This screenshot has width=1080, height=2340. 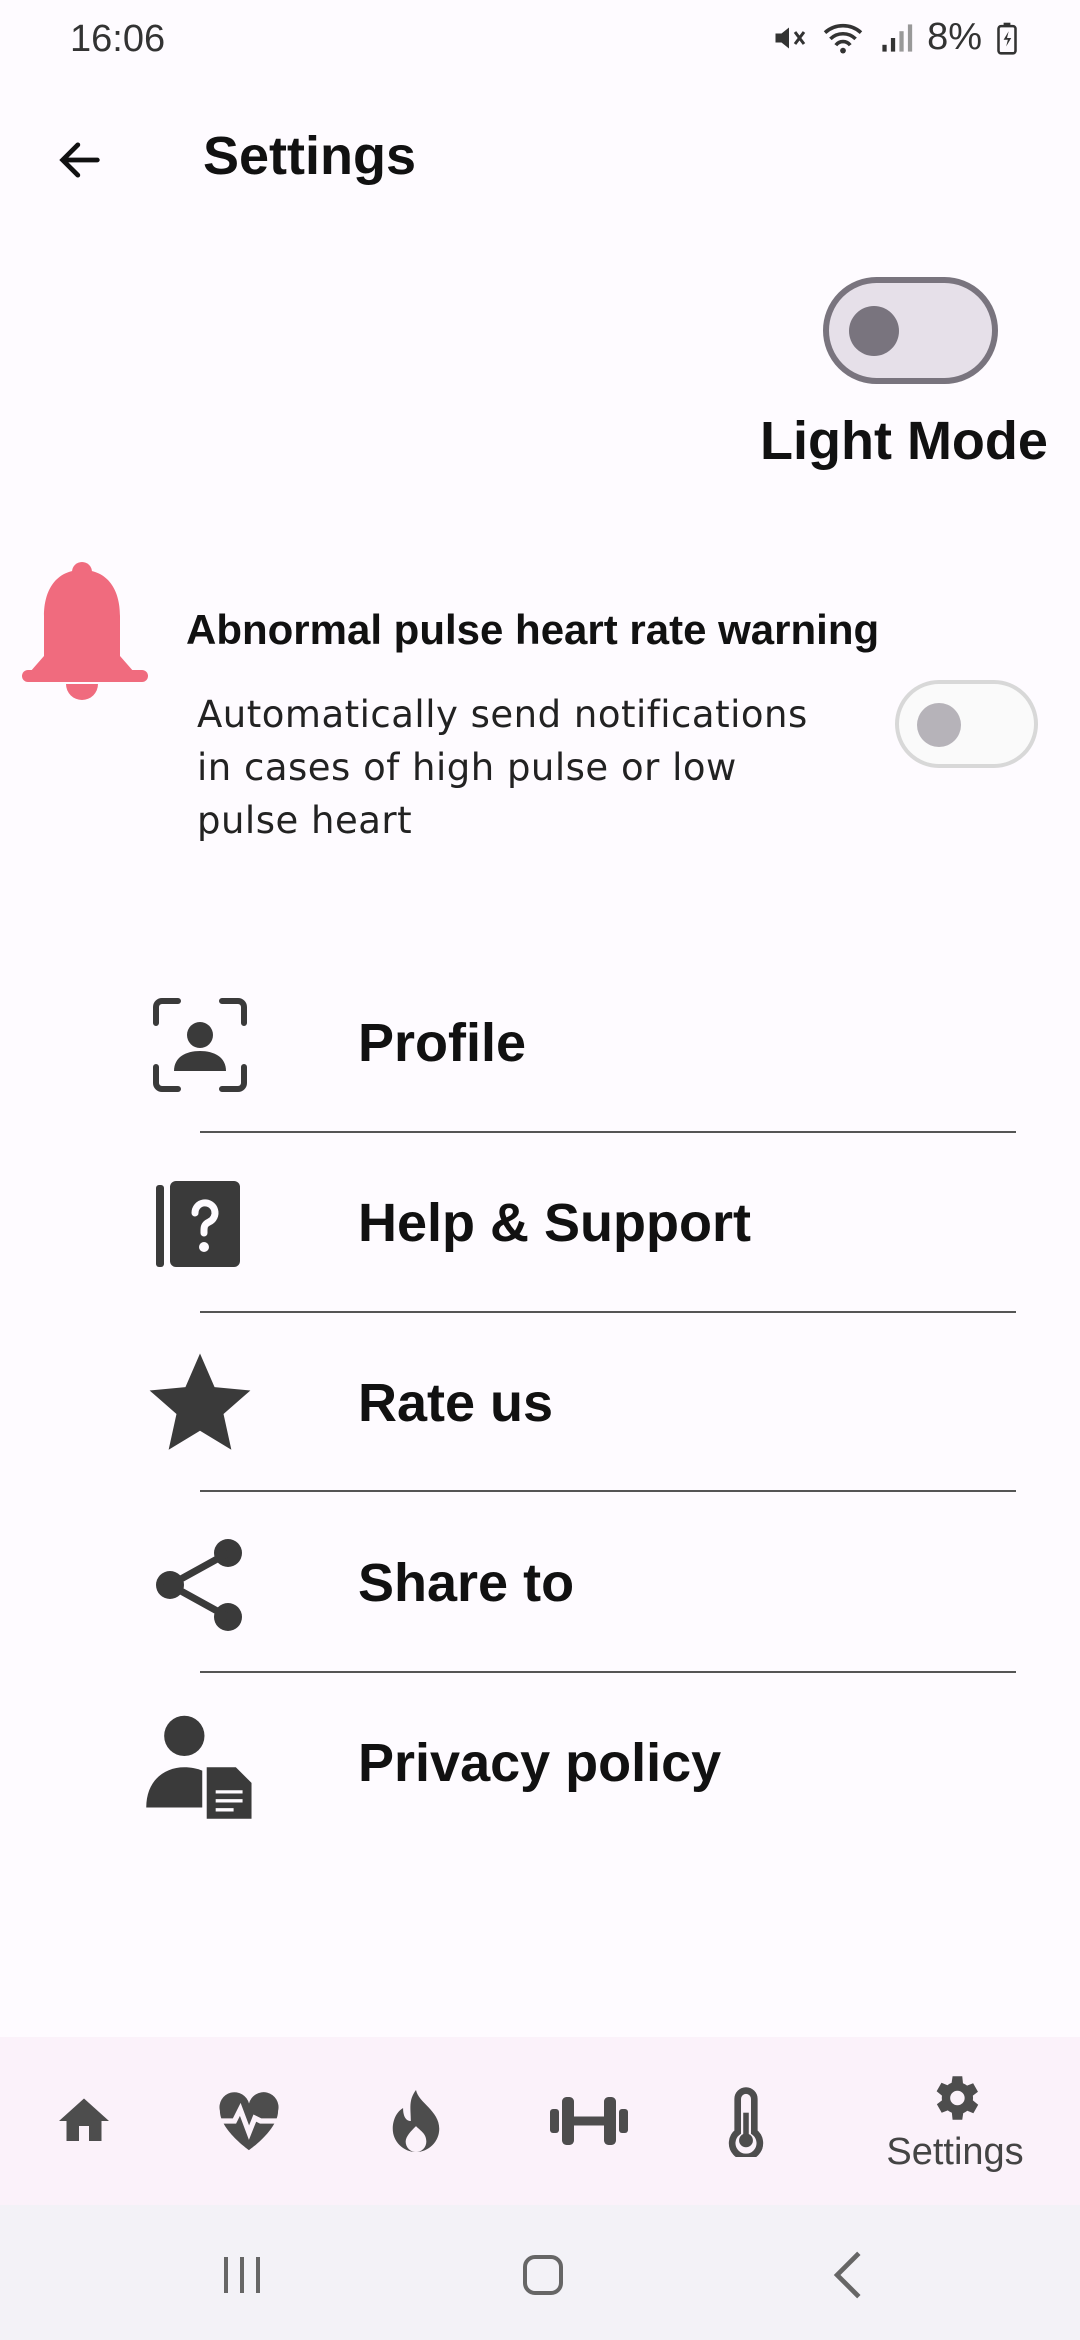 I want to click on nav-workout, so click(x=589, y=2121).